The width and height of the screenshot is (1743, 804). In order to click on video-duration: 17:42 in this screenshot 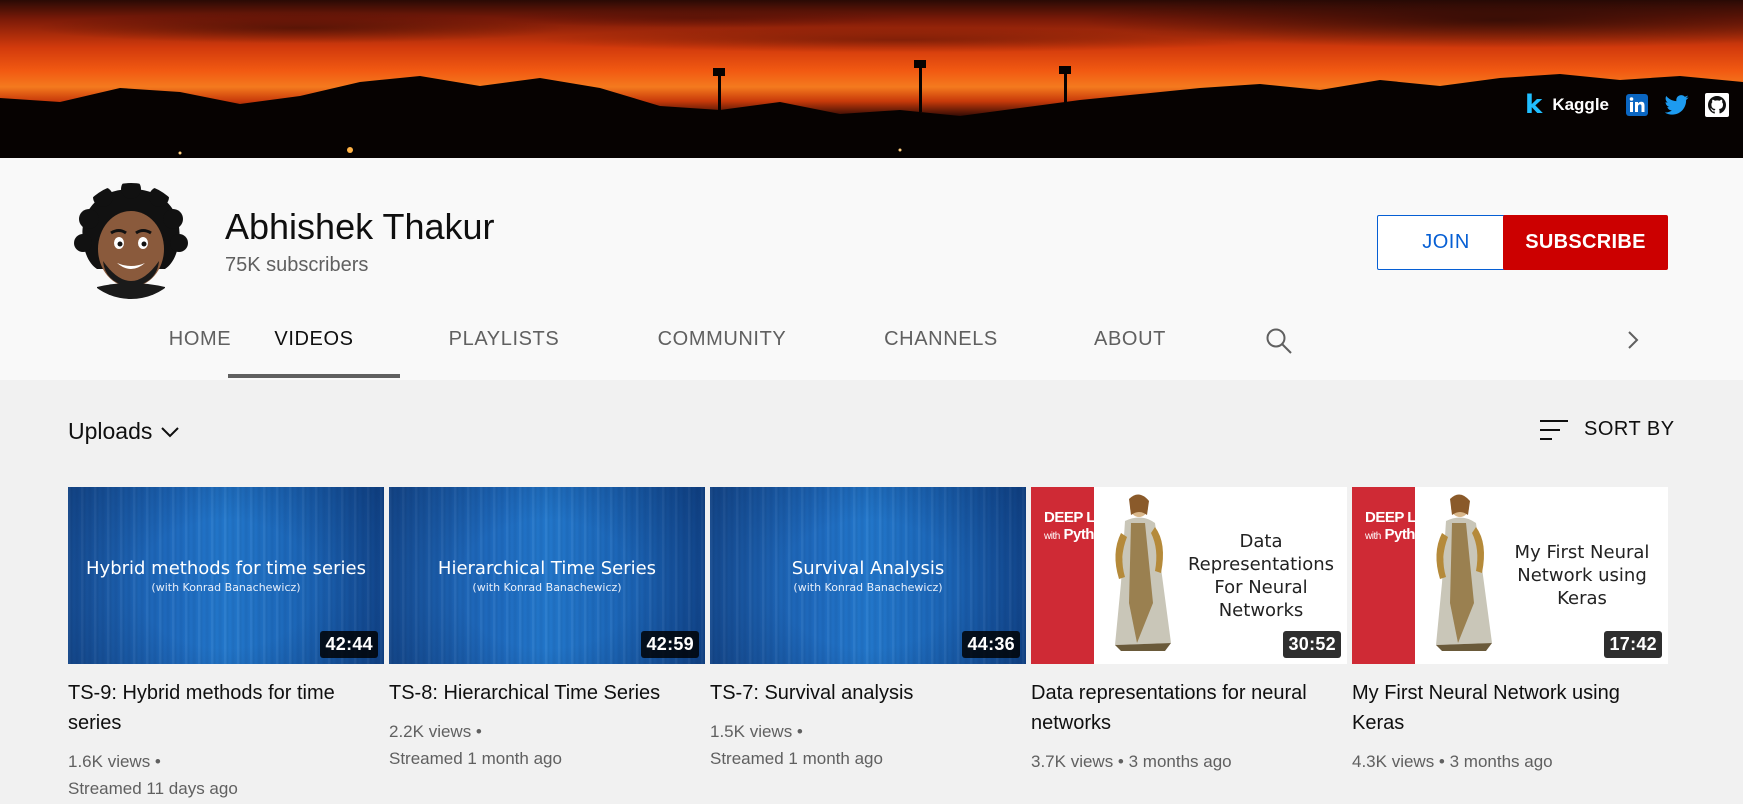, I will do `click(1633, 644)`.